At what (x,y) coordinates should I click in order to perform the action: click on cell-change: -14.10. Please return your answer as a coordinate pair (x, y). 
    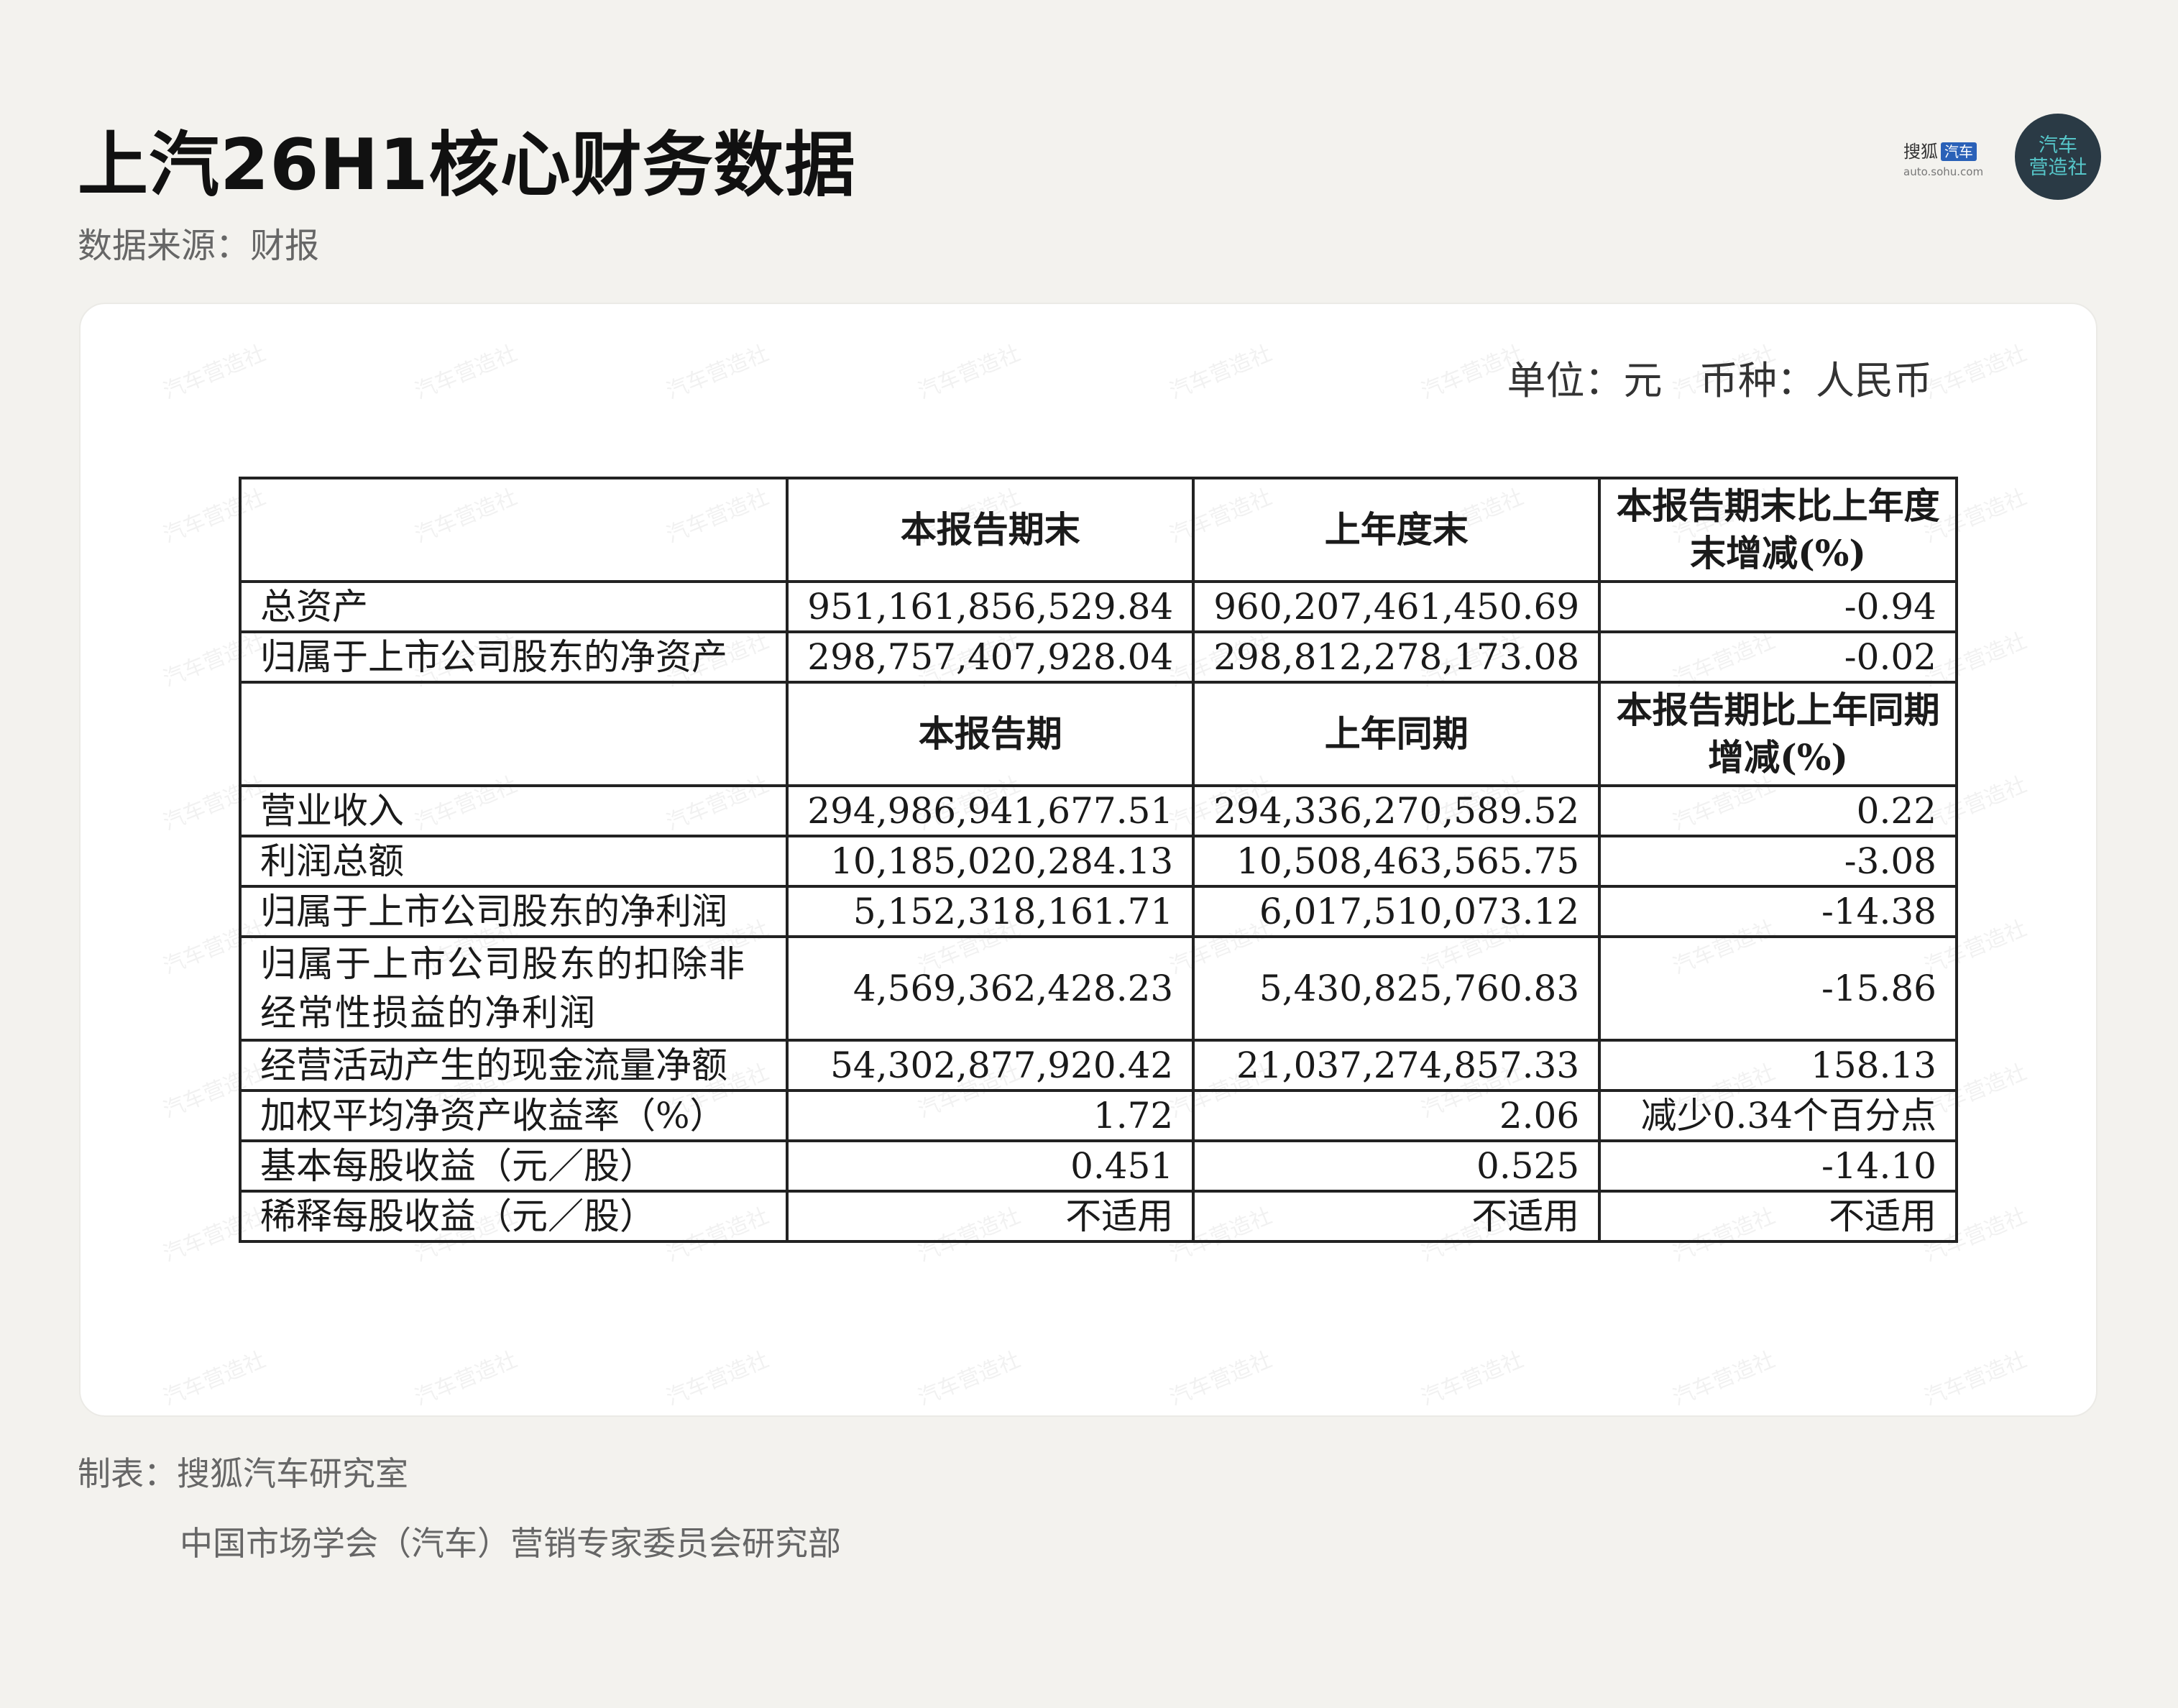
    Looking at the image, I should click on (1778, 1166).